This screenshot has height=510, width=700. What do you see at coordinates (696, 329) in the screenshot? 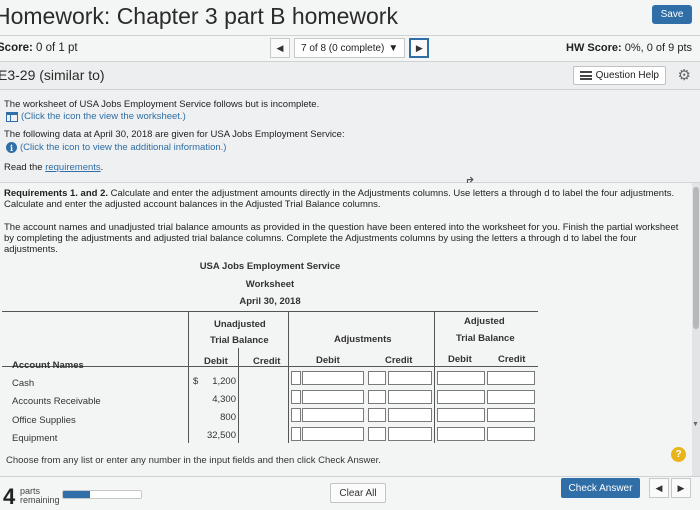
I see `scrollbar: ▼` at bounding box center [696, 329].